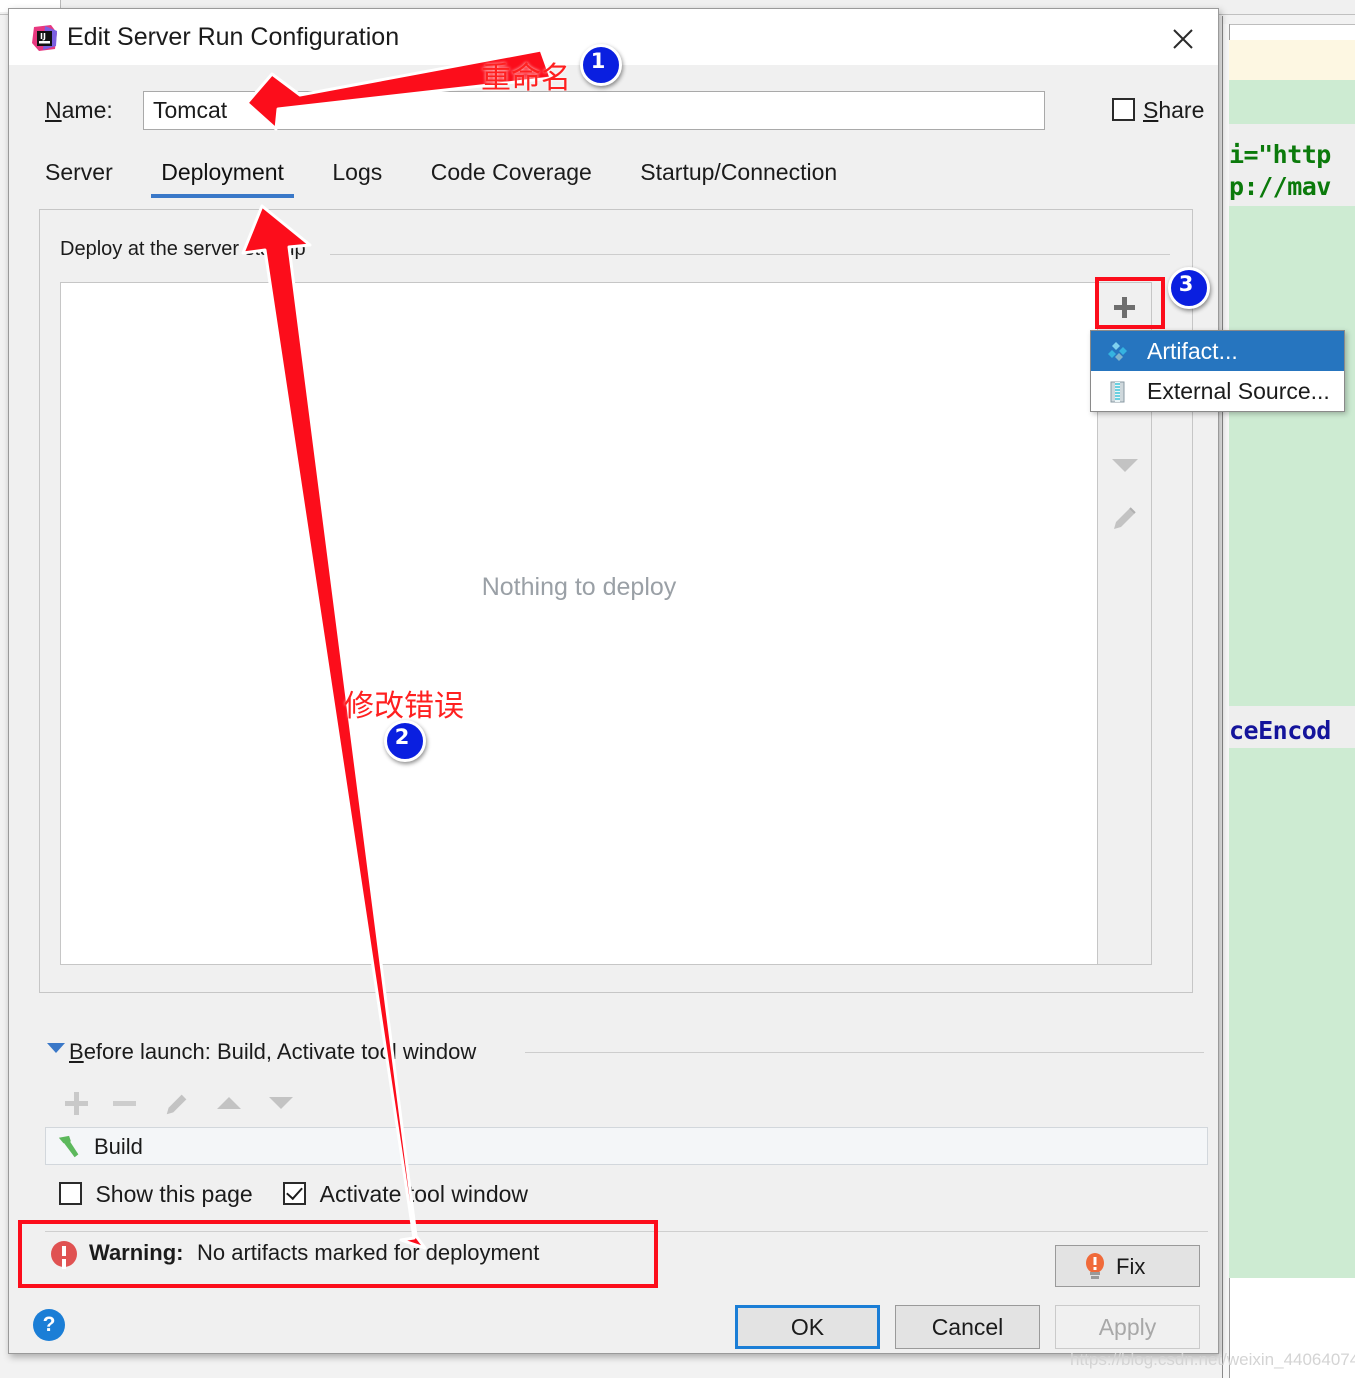 The height and width of the screenshot is (1378, 1355). Describe the element at coordinates (357, 178) in the screenshot. I see `tab-logs: Logs` at that location.